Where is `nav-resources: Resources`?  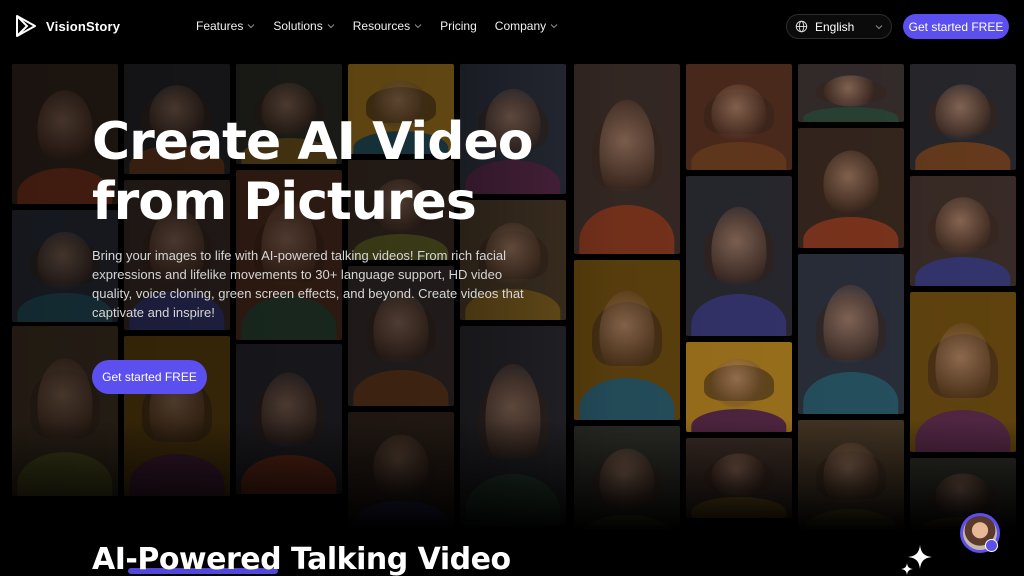 nav-resources: Resources is located at coordinates (387, 26).